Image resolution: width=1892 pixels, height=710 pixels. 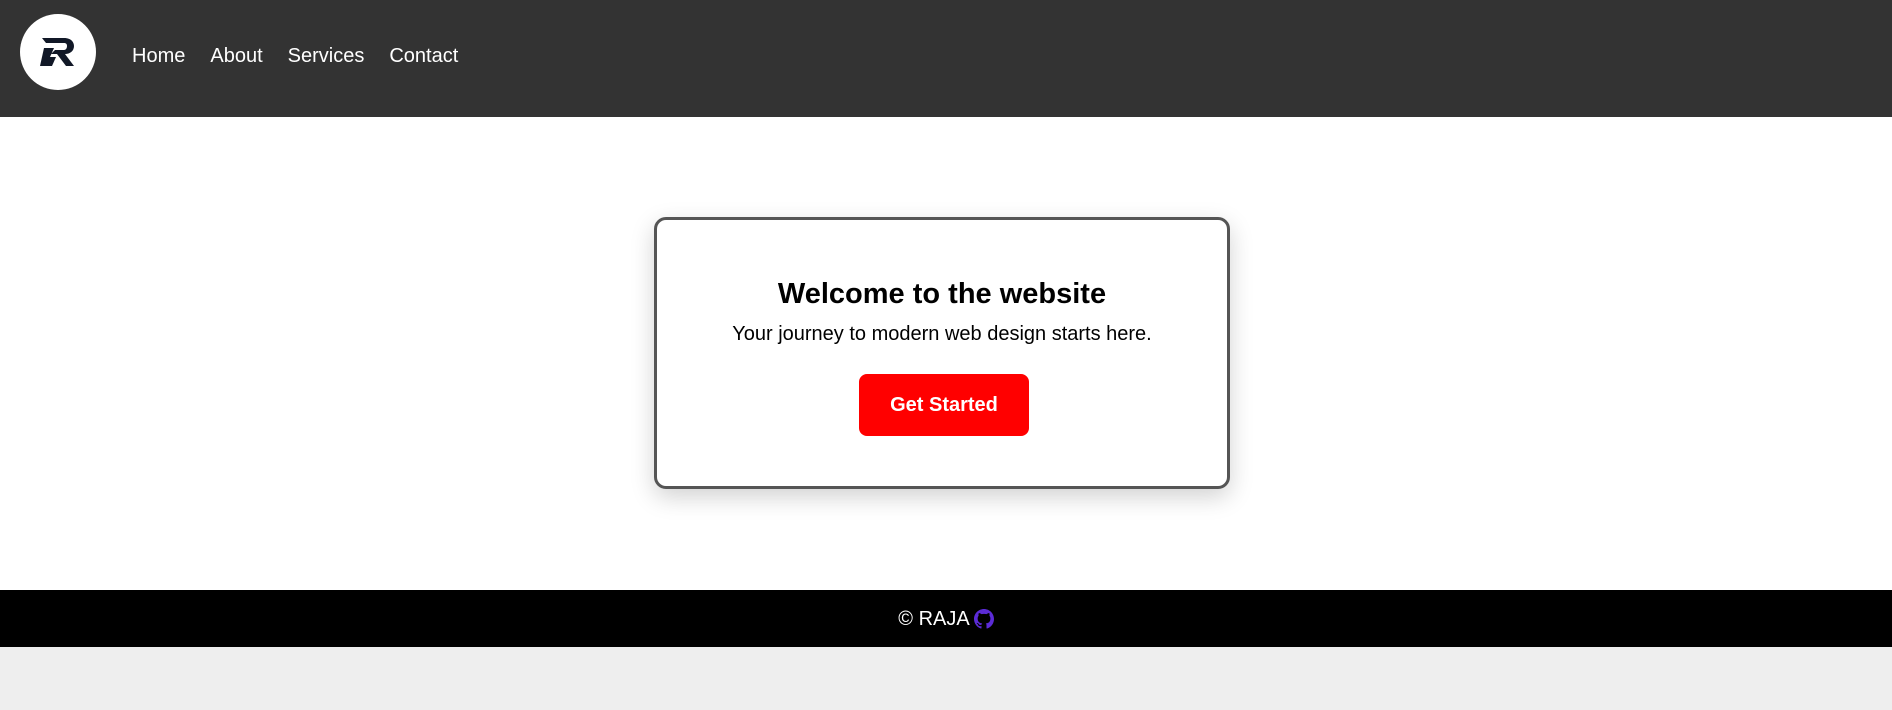 I want to click on nav-link-contact: Contact, so click(x=423, y=56).